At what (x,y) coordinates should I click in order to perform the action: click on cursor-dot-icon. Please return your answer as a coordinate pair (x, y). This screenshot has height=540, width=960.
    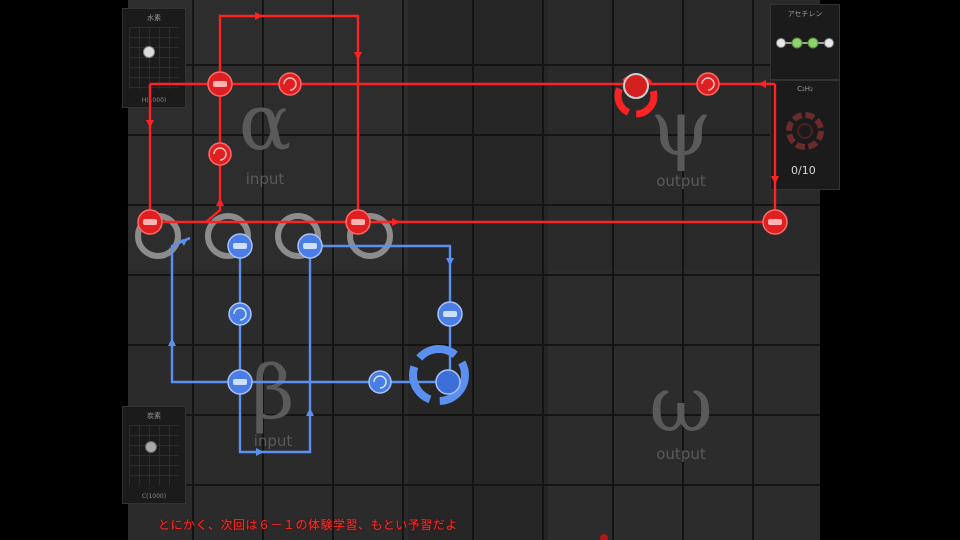
    Looking at the image, I should click on (604, 537).